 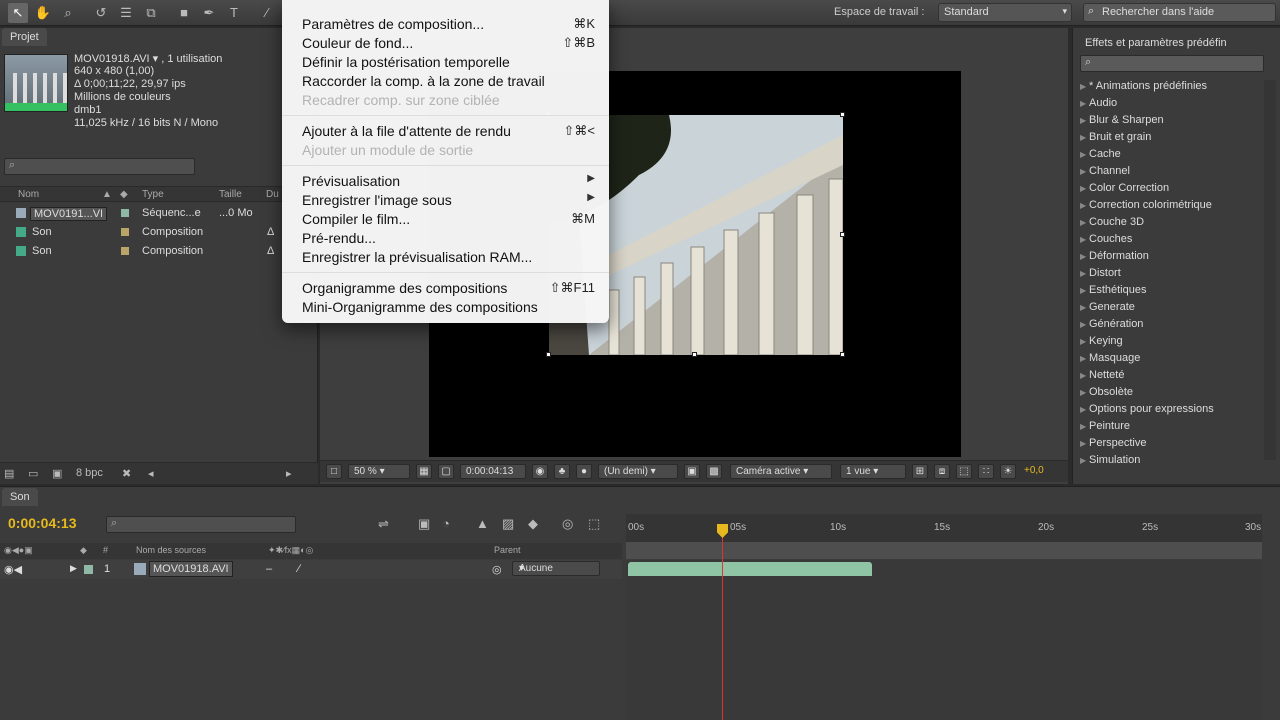 I want to click on effects-category: ▶ Couche 3D, so click(x=1112, y=222).